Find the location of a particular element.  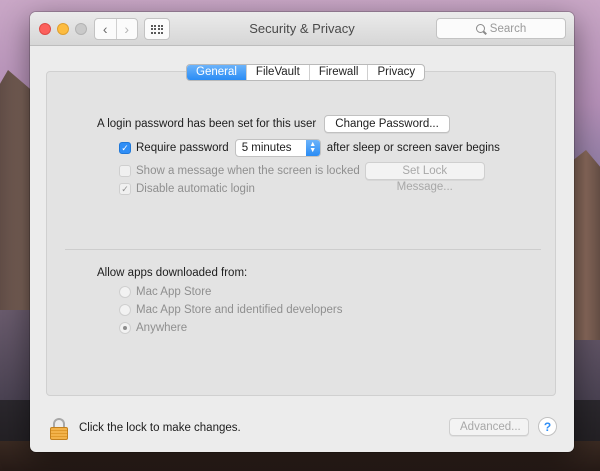

tab-bar: General FileVault Firewall Privacy is located at coordinates (306, 72).